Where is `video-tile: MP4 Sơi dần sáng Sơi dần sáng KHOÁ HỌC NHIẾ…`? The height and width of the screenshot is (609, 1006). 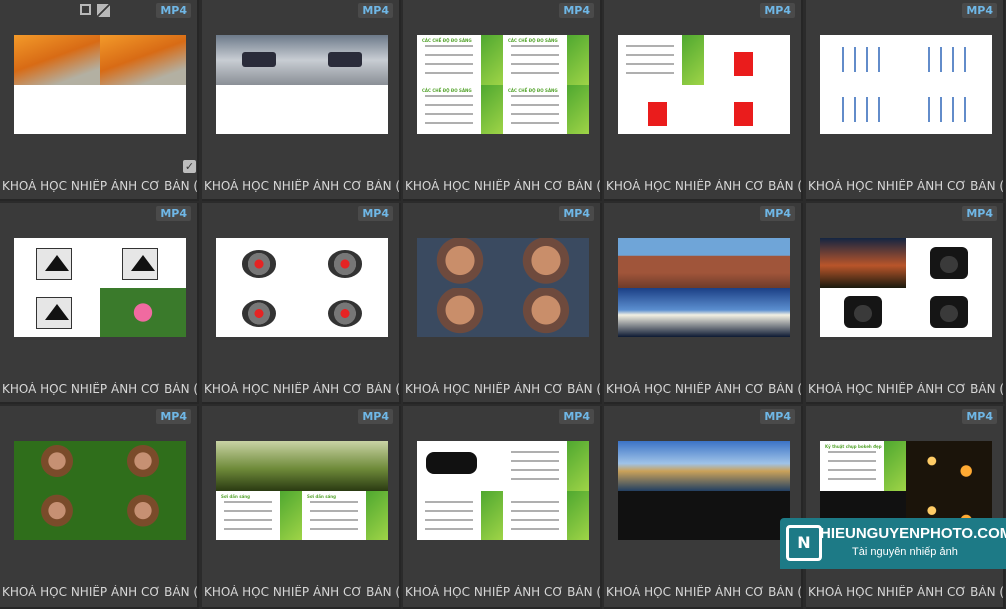
video-tile: MP4 Sơi dần sáng Sơi dần sáng KHOÁ HỌC NHIẾ… is located at coordinates (301, 507).